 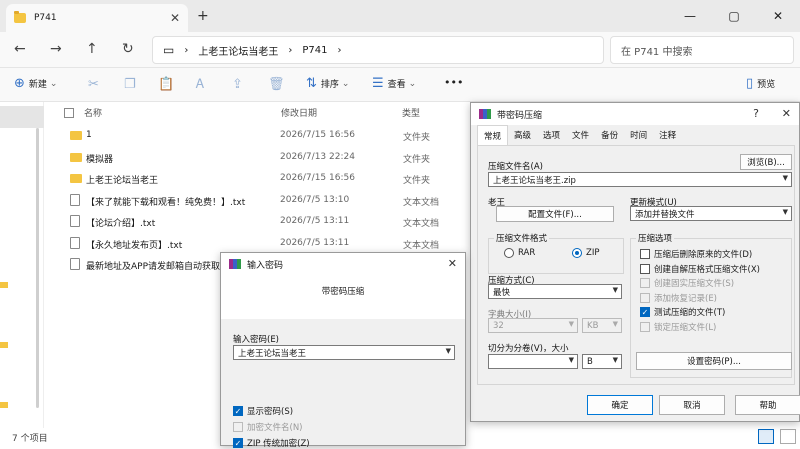 What do you see at coordinates (678, 327) in the screenshot?
I see `option-checkbox: 锁定压缩文件(L)` at bounding box center [678, 327].